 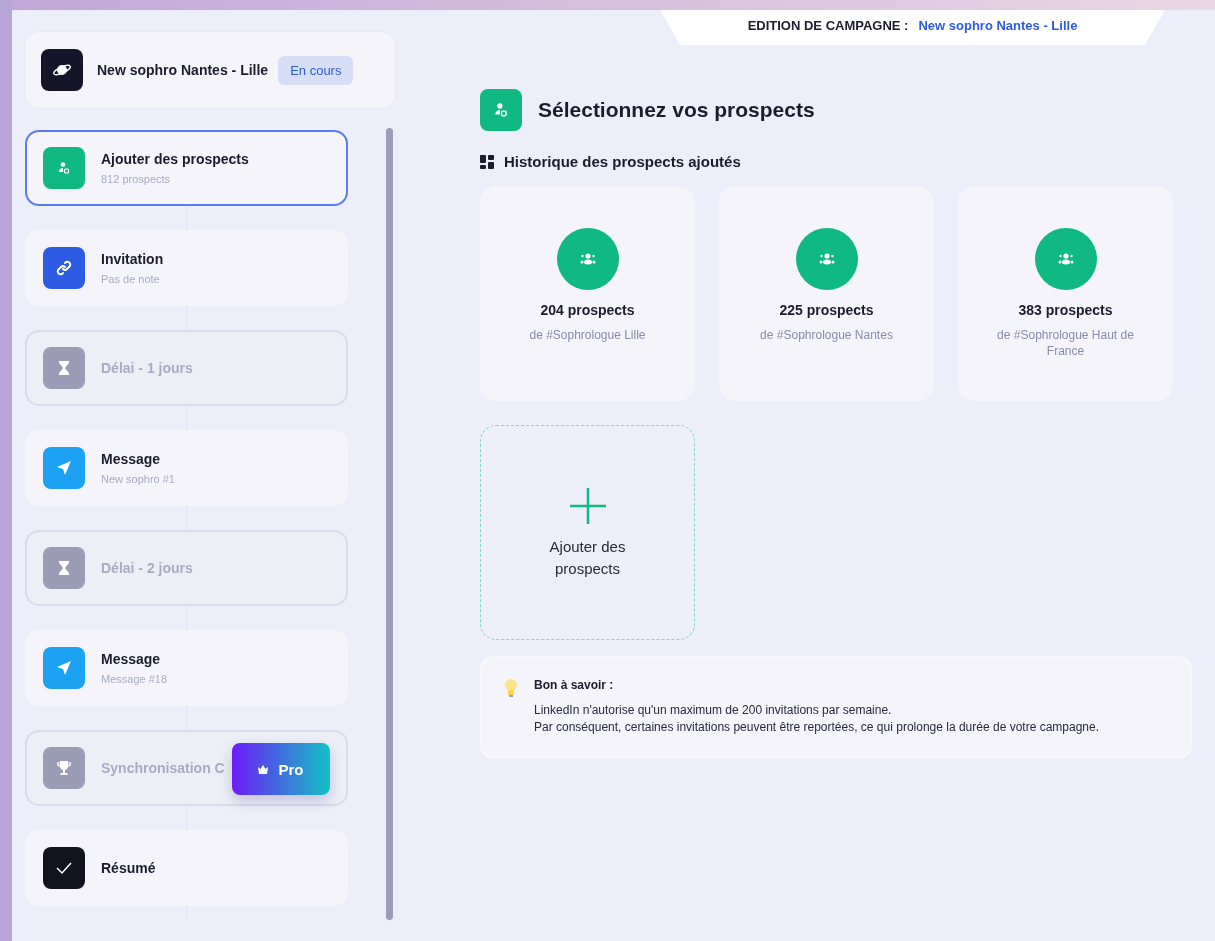 What do you see at coordinates (826, 310) in the screenshot?
I see `prospect-count: 225 prospects` at bounding box center [826, 310].